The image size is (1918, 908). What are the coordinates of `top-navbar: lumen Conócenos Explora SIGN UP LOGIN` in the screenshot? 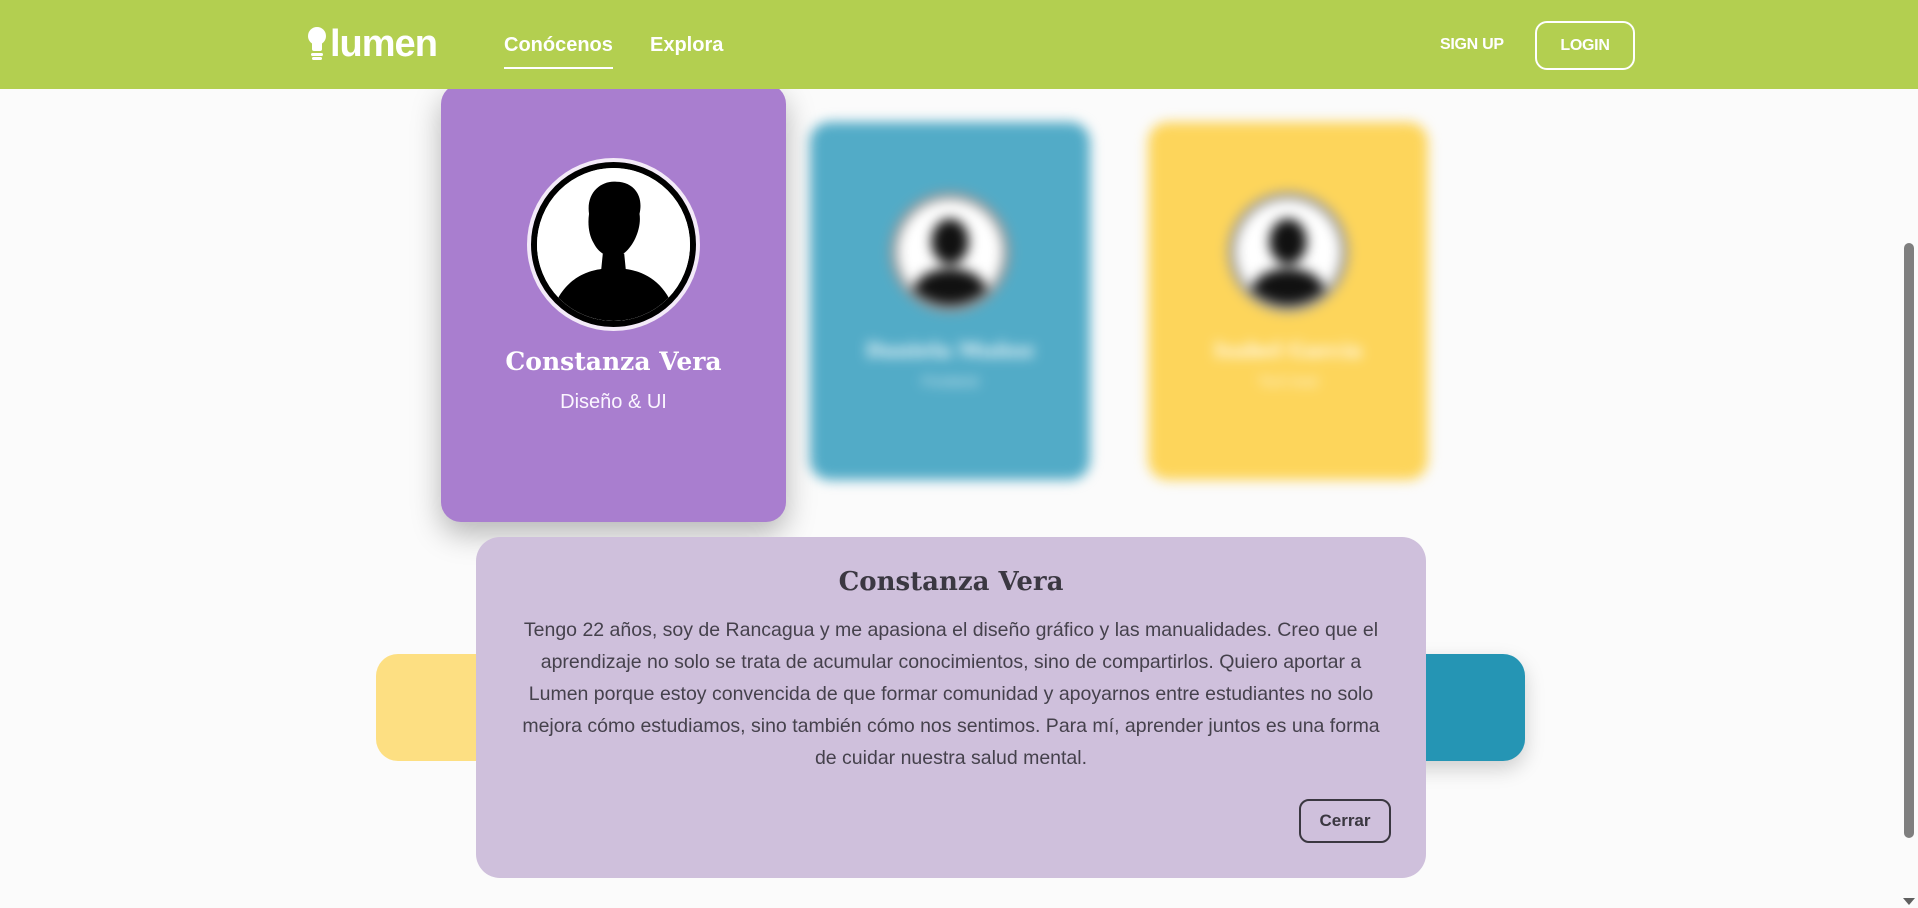 It's located at (959, 44).